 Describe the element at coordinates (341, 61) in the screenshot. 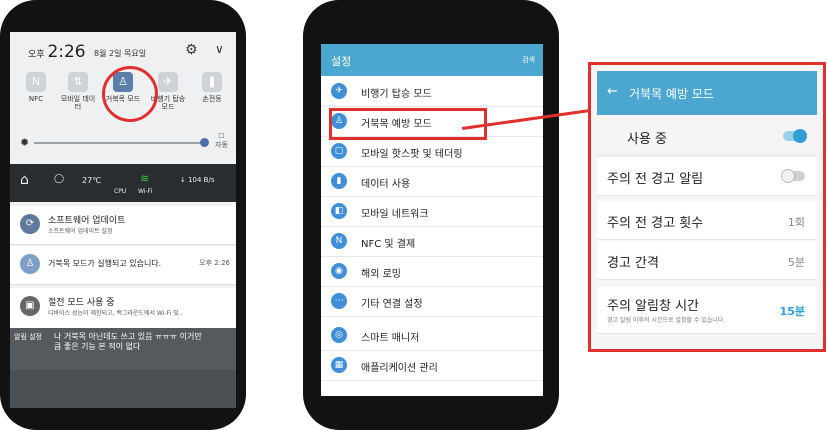

I see `page-title: 설정` at that location.